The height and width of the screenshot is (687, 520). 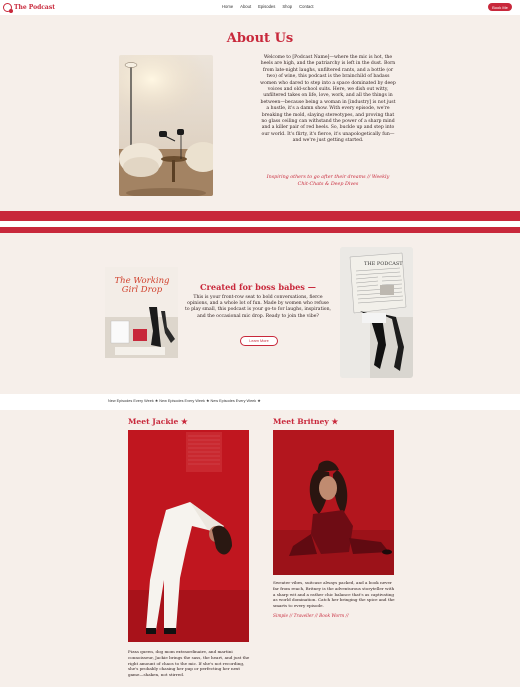 What do you see at coordinates (188, 536) in the screenshot?
I see `jackie-photo` at bounding box center [188, 536].